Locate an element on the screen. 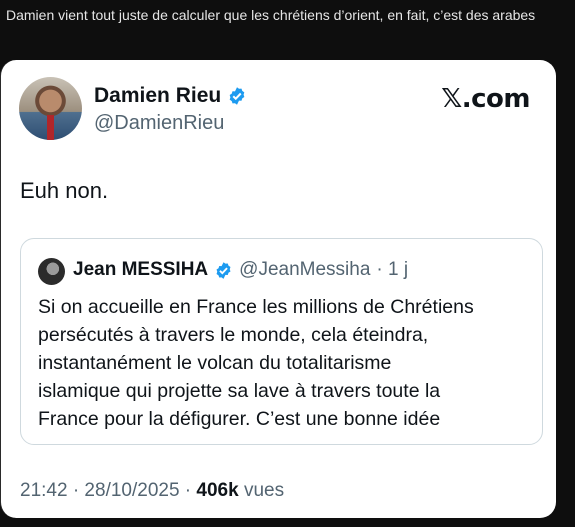 The image size is (575, 527). author-name: Damien Rieu is located at coordinates (157, 96).